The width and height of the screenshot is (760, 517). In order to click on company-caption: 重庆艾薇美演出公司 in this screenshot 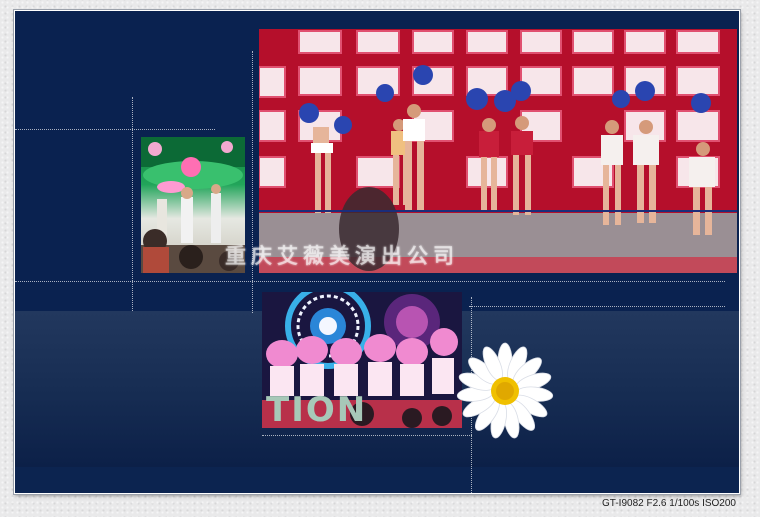, I will do `click(342, 256)`.